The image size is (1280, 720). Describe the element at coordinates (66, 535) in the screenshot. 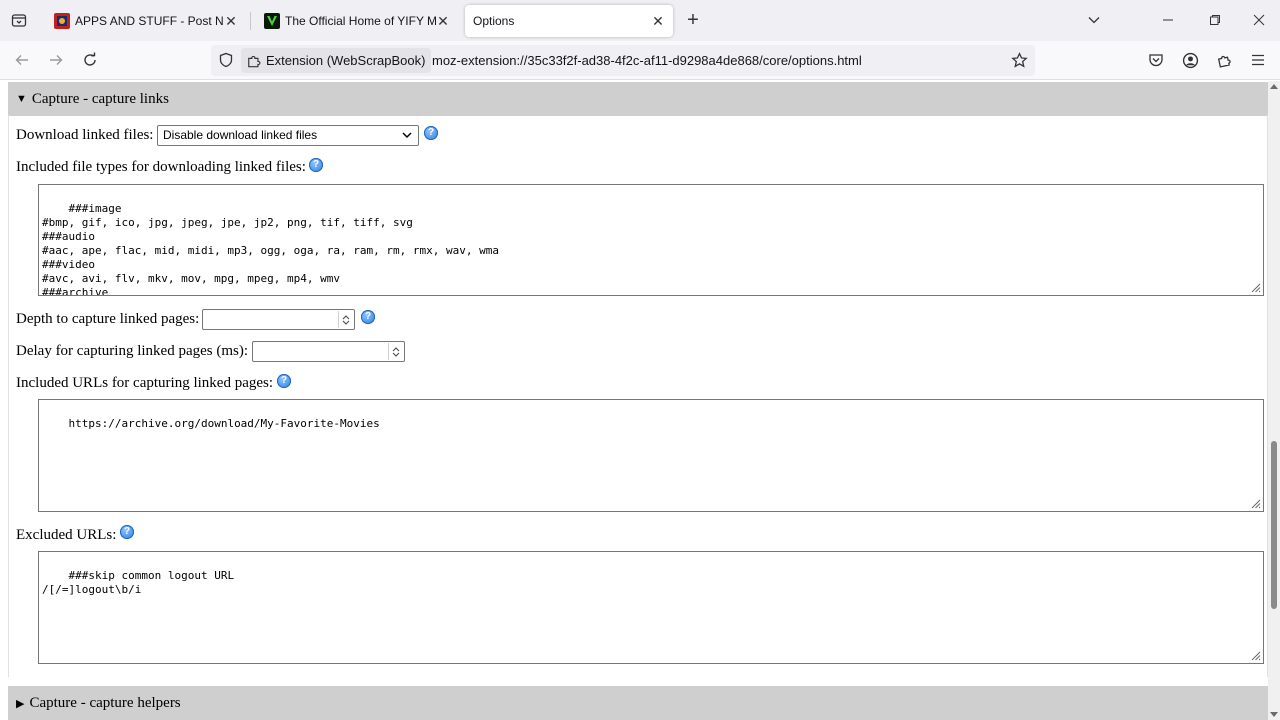

I see `excluded-urls-label: Excluded URLs:` at that location.